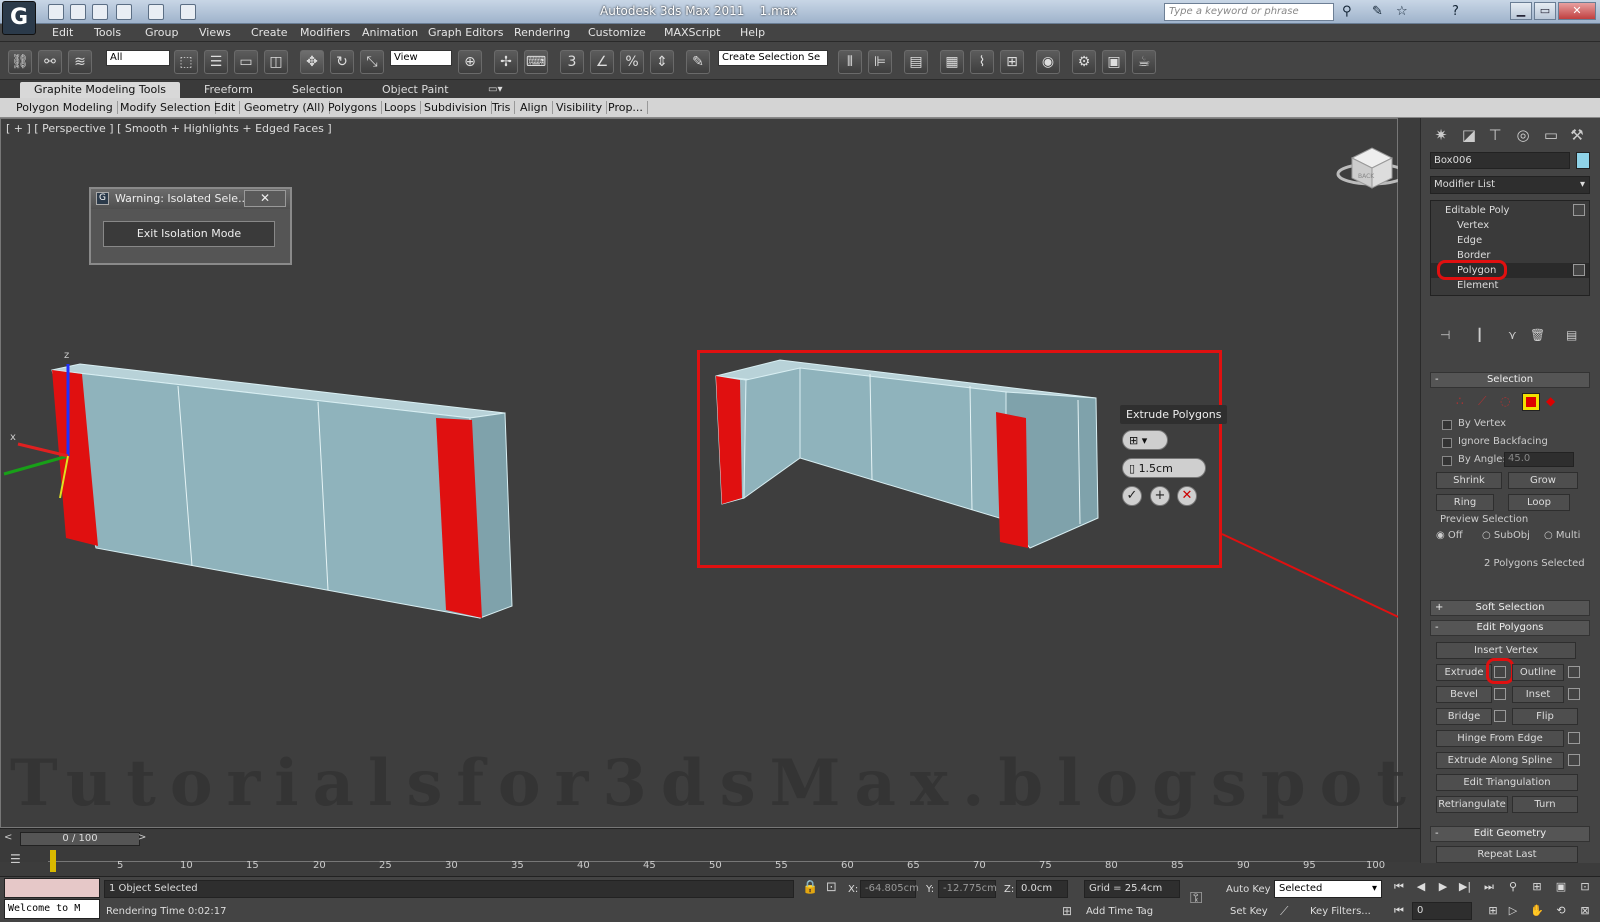 The height and width of the screenshot is (922, 1600). I want to click on menu-views: Views, so click(215, 32).